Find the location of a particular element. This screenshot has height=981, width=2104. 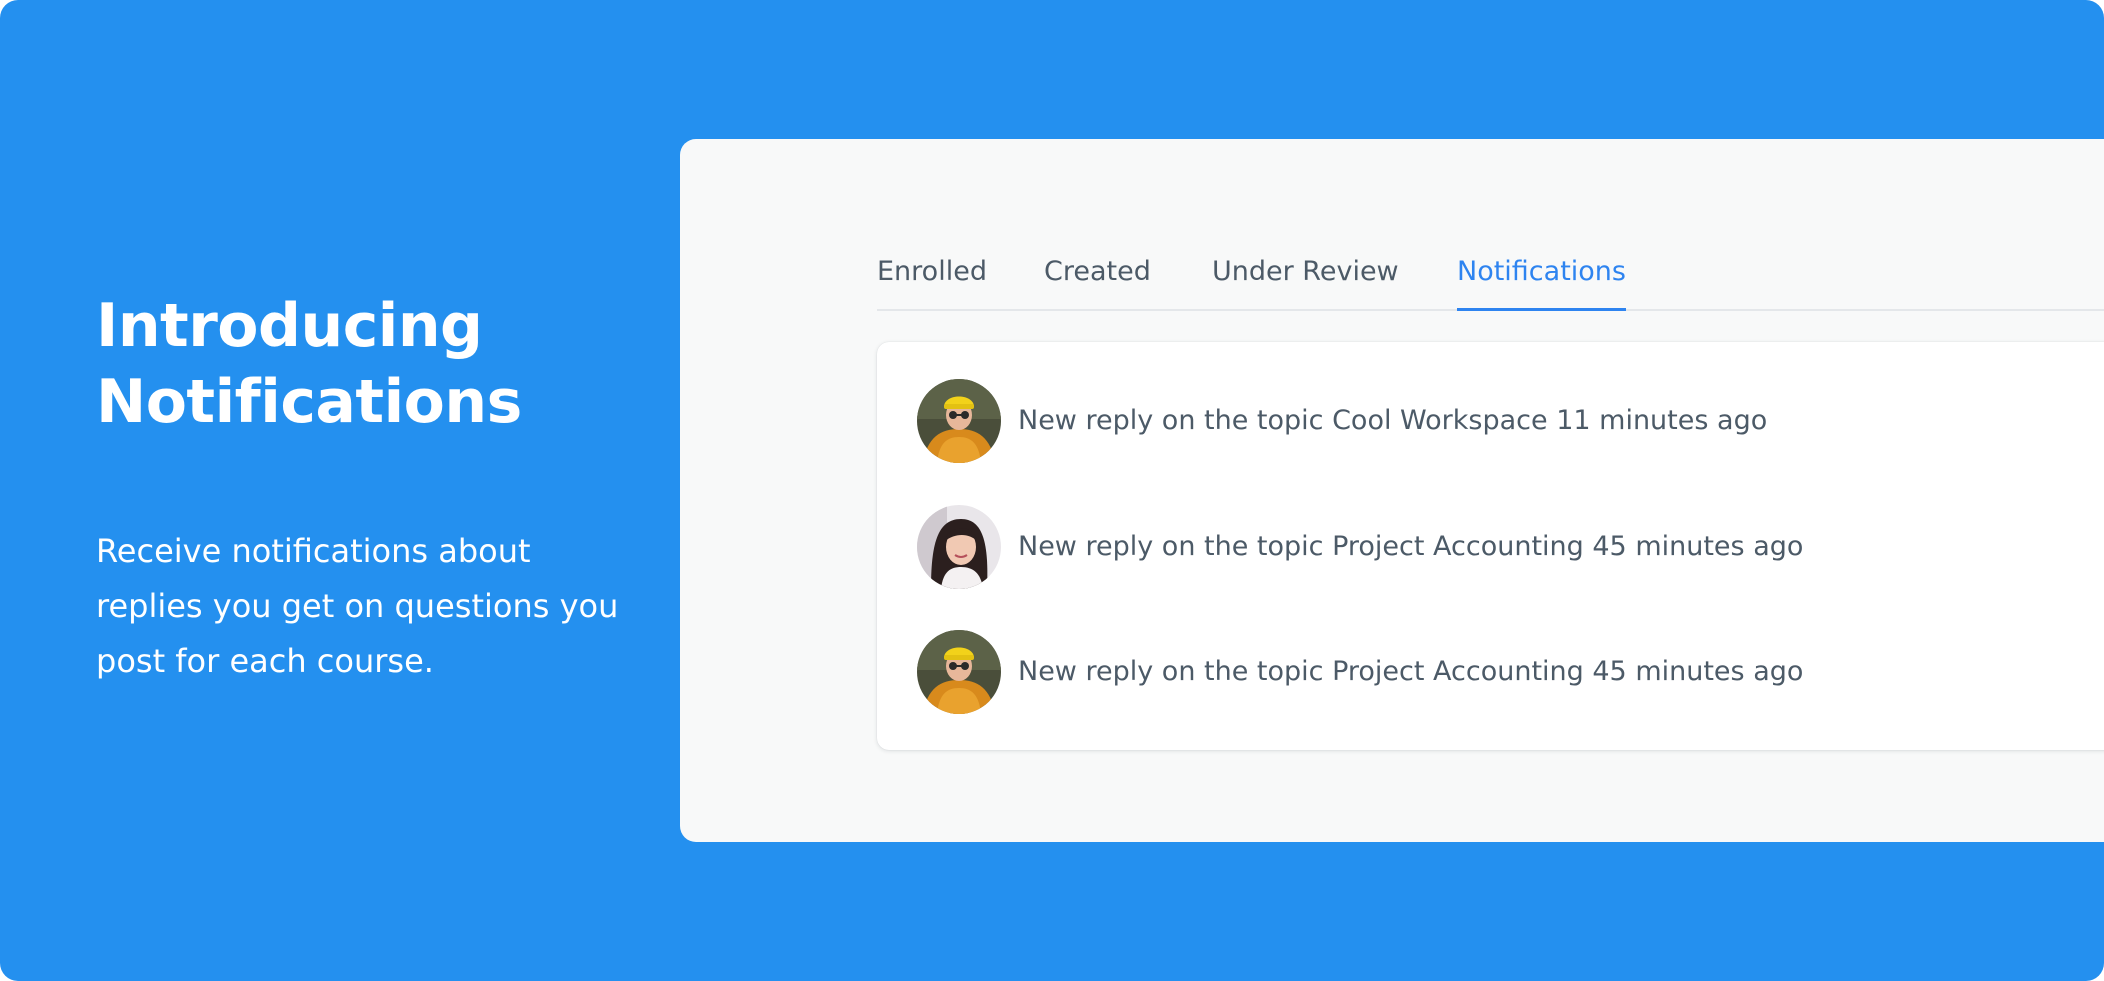

intro-title: Introducing Notifications is located at coordinates (376, 364).